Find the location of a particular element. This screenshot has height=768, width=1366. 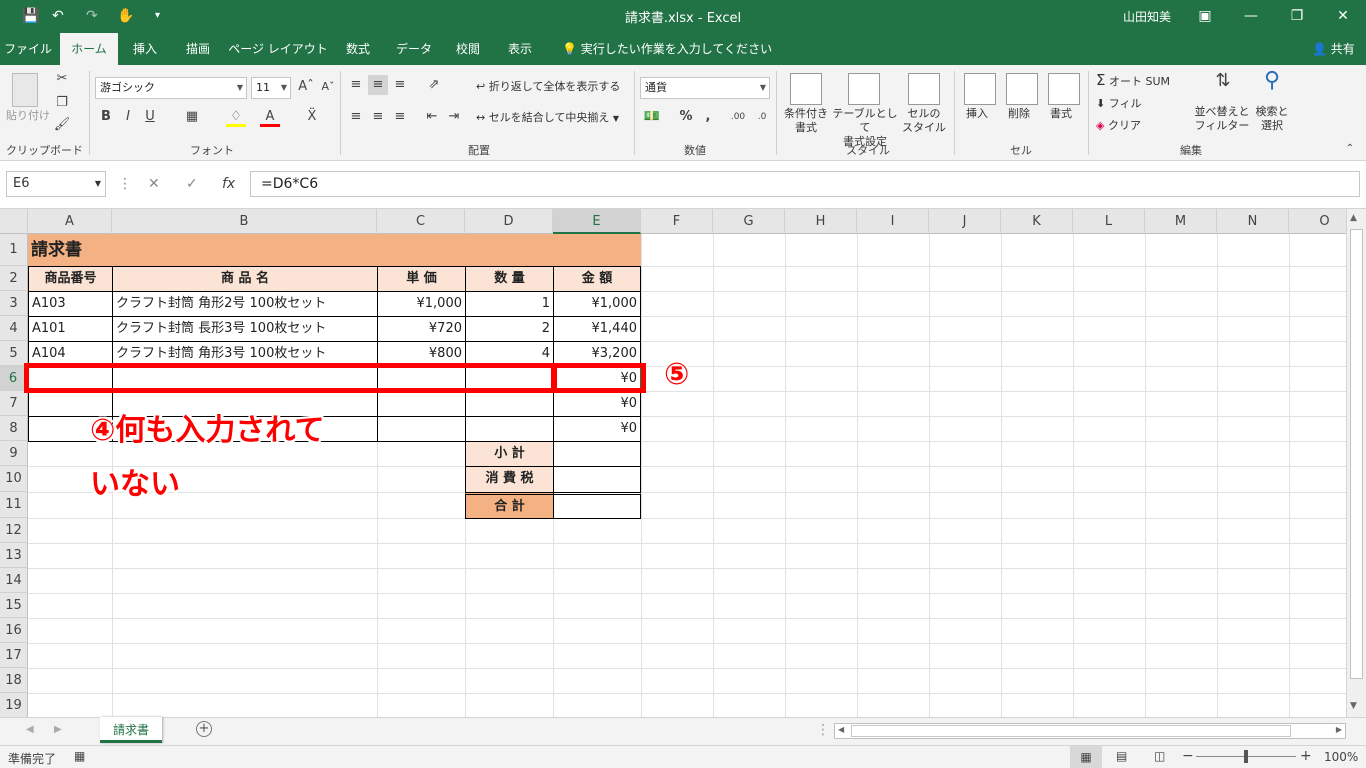

cell-styles-button: セルの スタイル is located at coordinates (924, 121).